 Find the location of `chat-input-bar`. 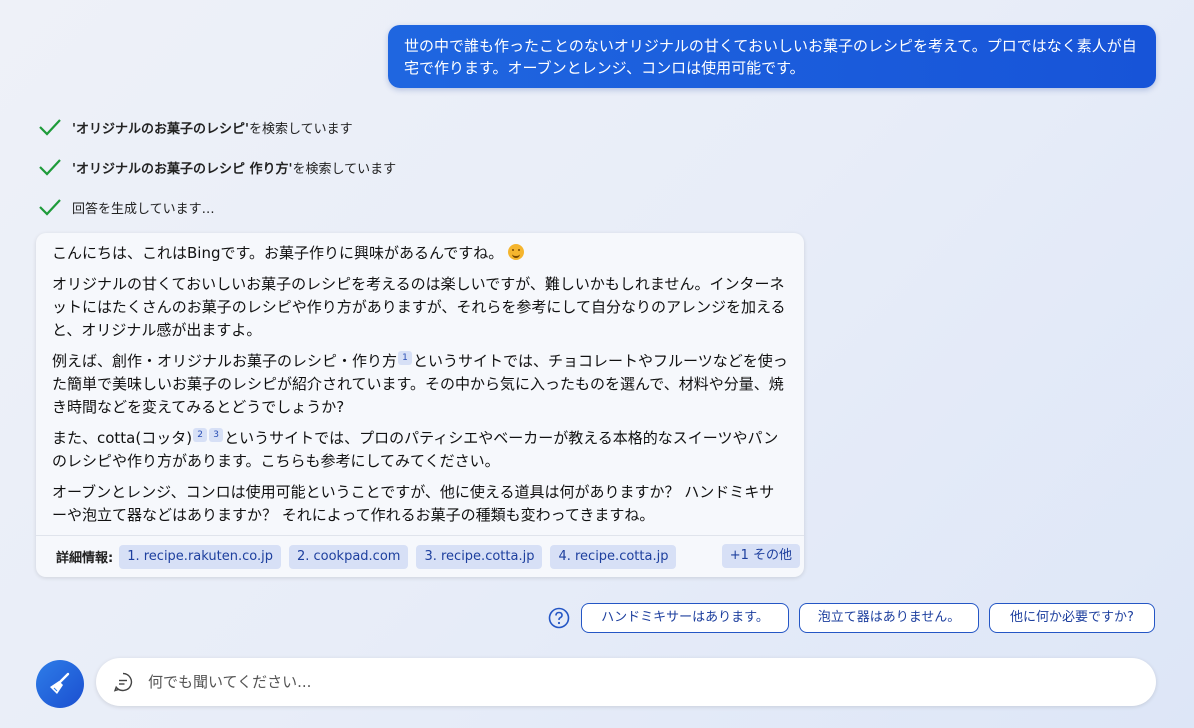

chat-input-bar is located at coordinates (626, 682).